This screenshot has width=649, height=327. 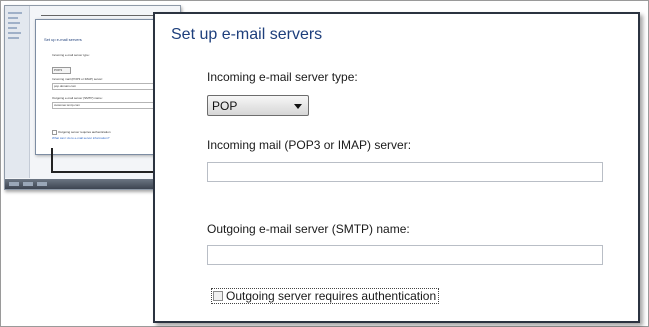 I want to click on incoming-server-label: Incoming mail (POP3 or IMAP) server:, so click(x=309, y=145).